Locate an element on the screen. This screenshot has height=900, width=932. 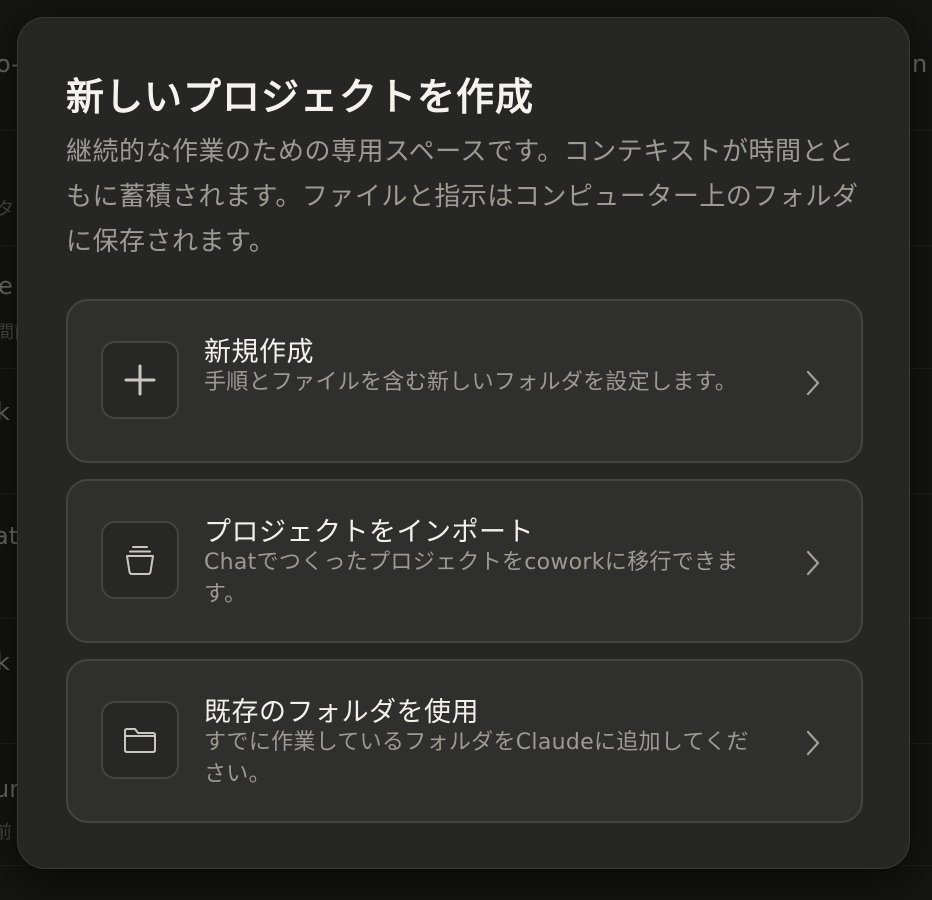
folder-icon is located at coordinates (140, 740).